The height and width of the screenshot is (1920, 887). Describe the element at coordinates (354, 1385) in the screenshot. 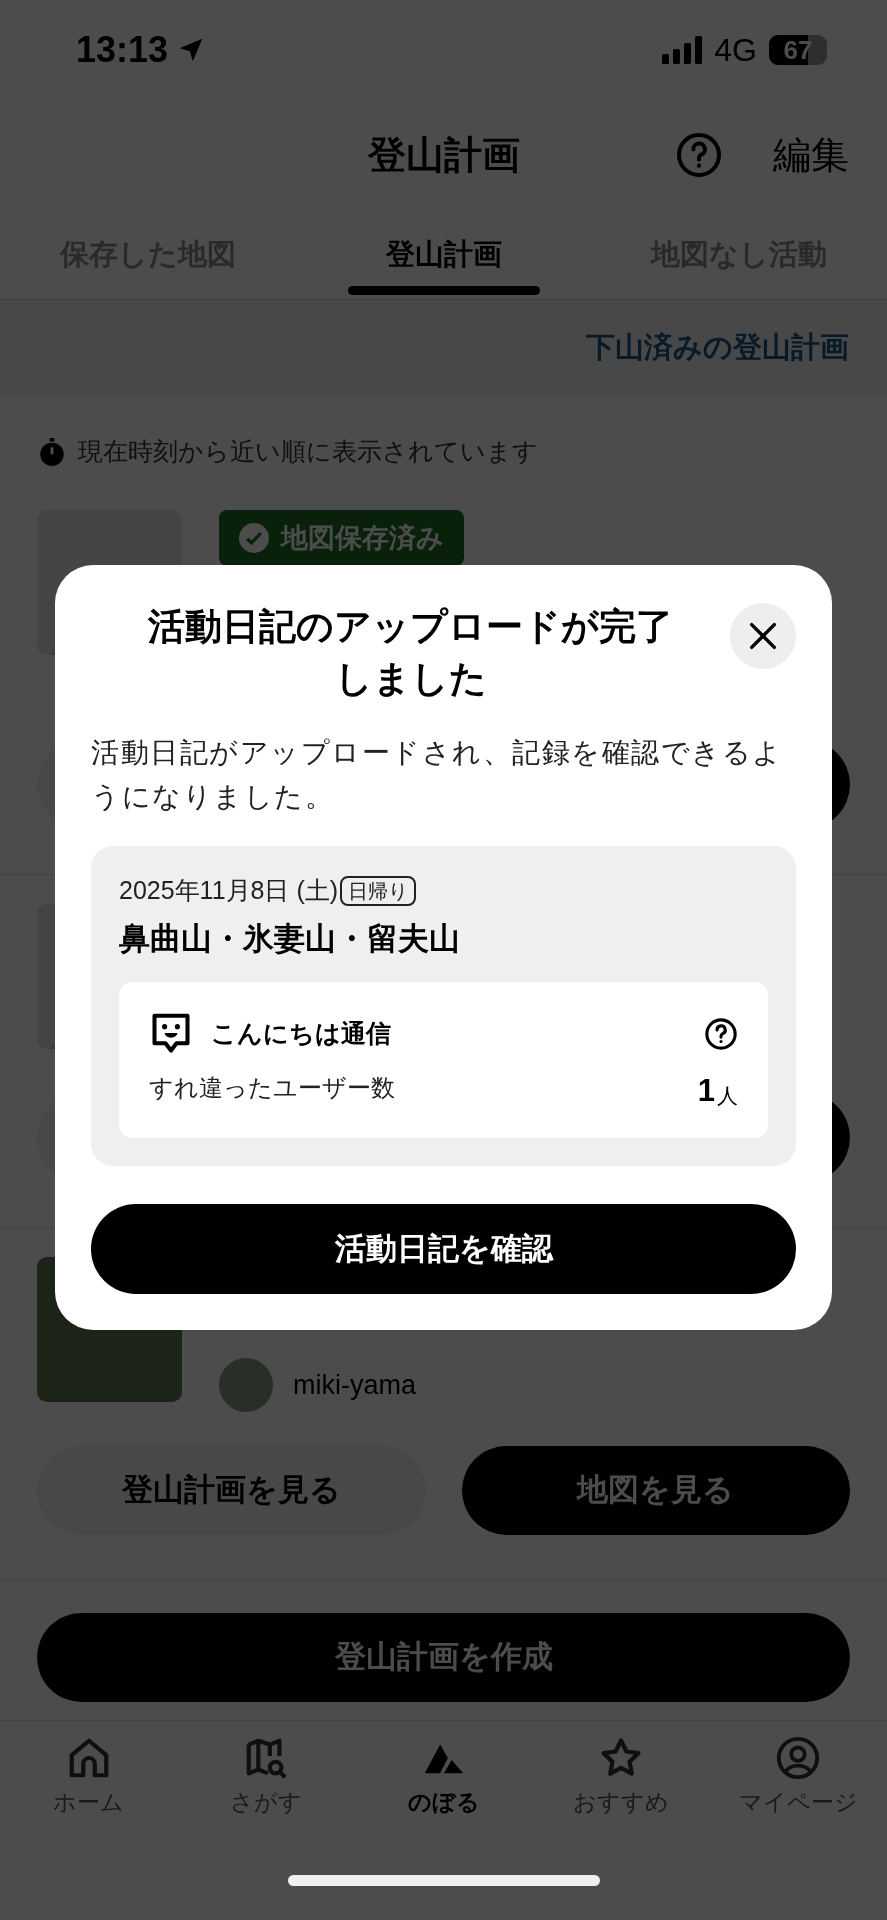

I see `author-name: miki-yama` at that location.